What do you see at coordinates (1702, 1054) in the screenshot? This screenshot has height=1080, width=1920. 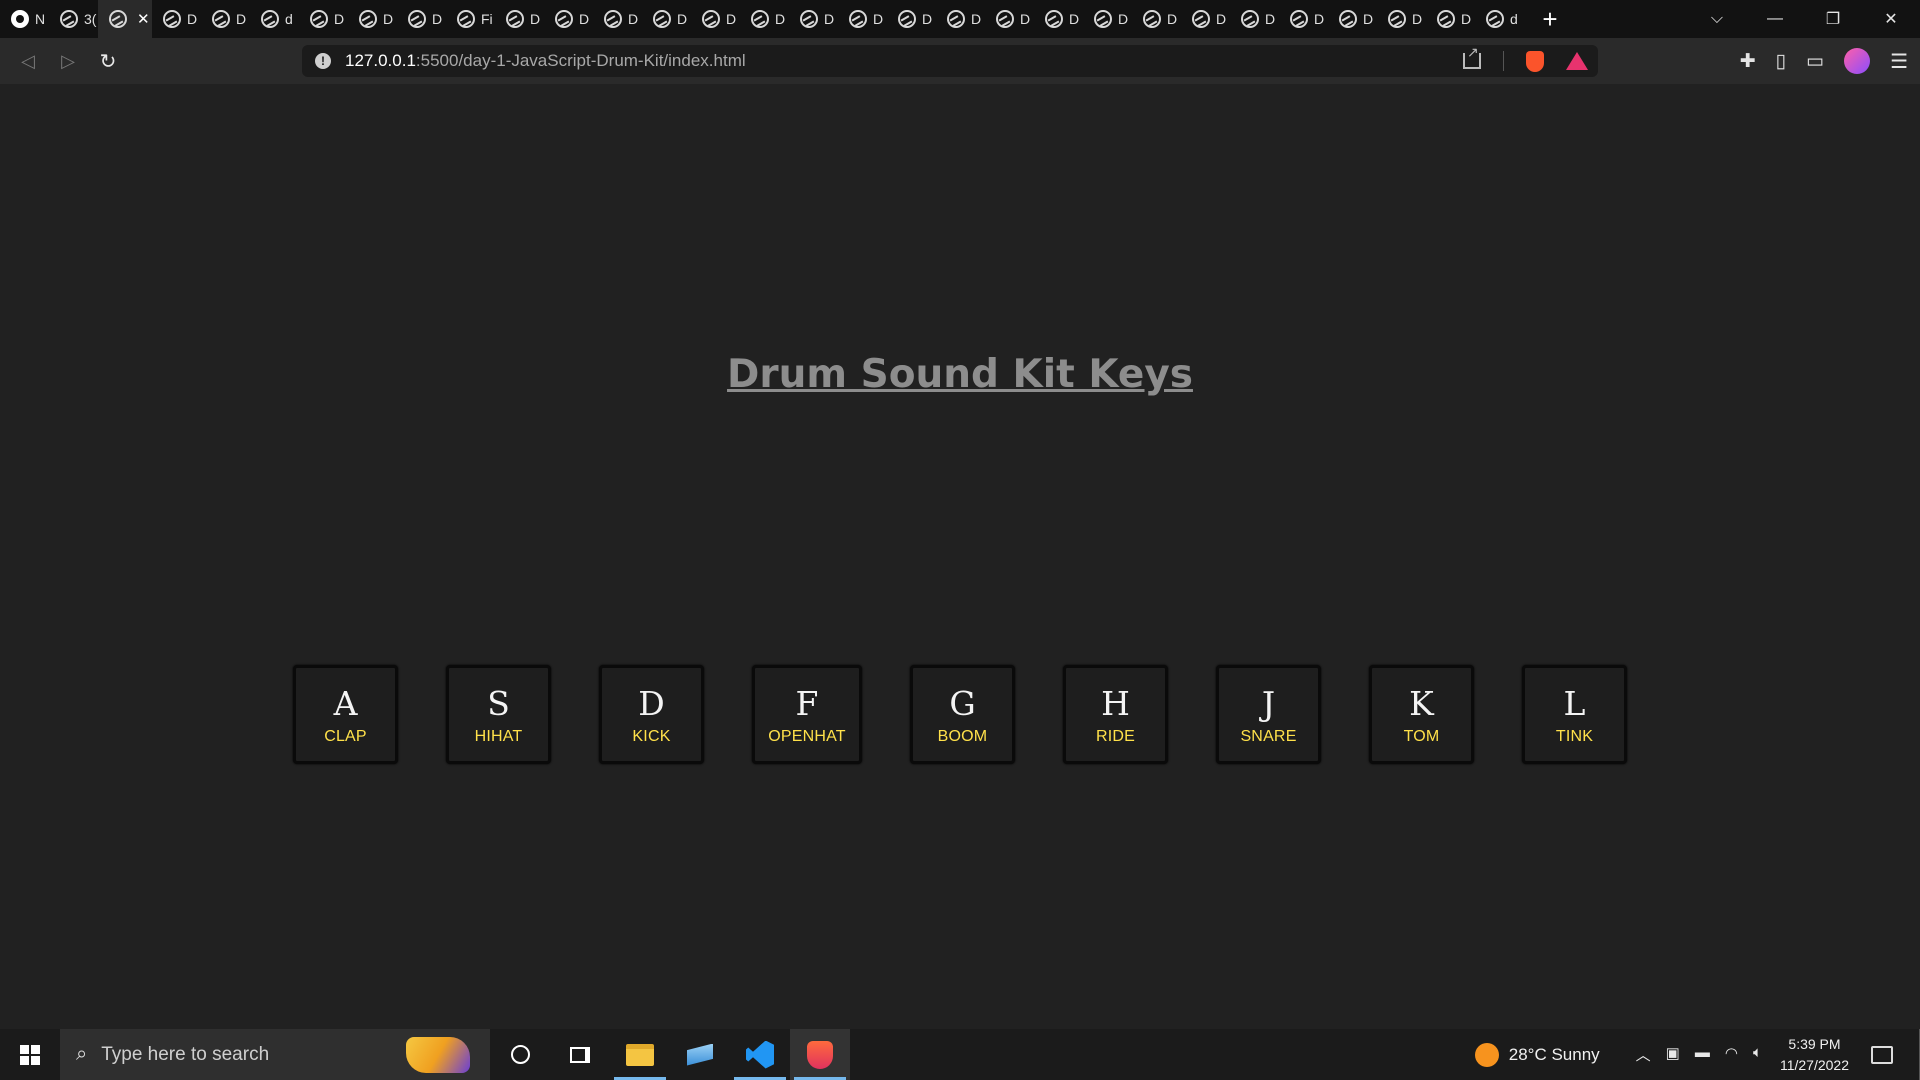 I see `battery-icon: ▬` at bounding box center [1702, 1054].